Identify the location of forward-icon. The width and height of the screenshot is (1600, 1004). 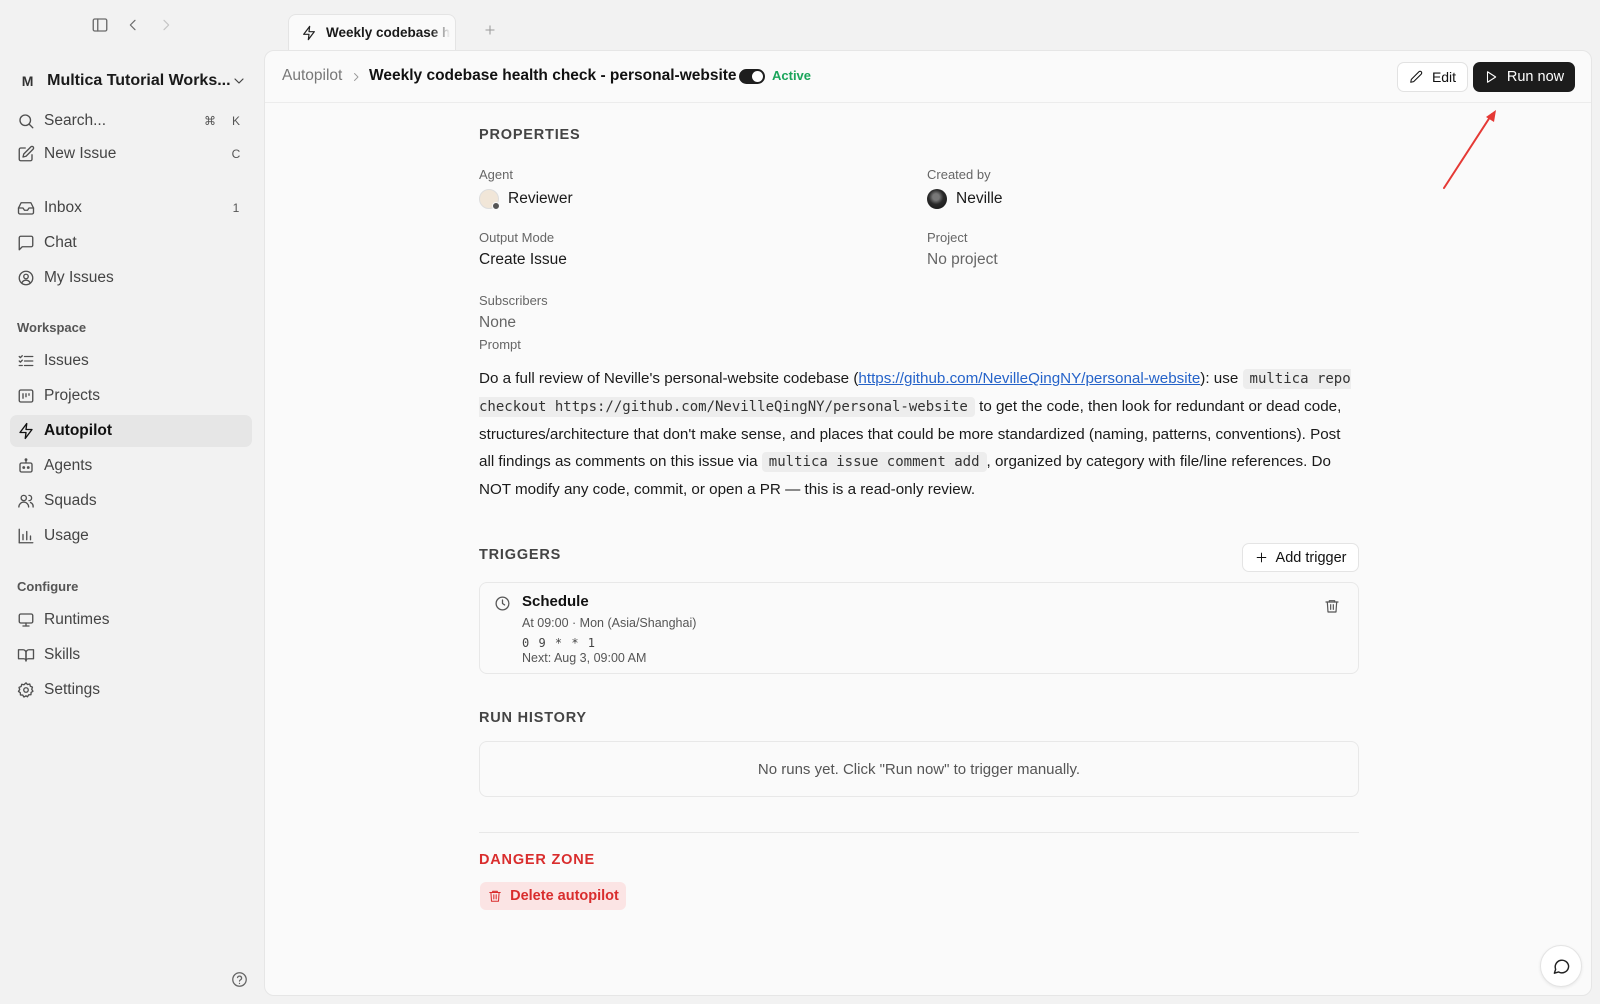
(166, 25).